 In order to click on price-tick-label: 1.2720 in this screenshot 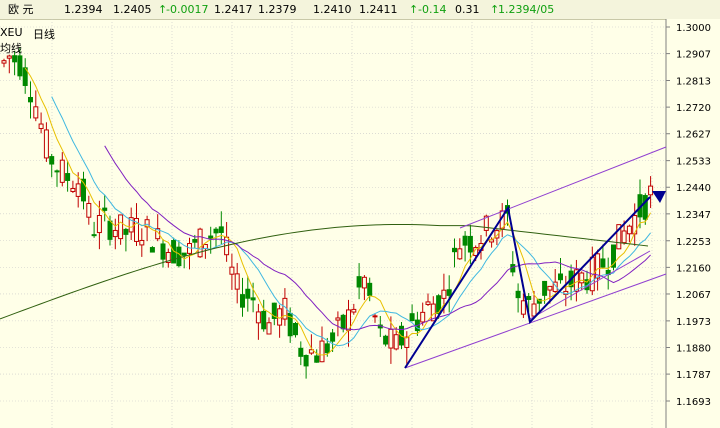, I will do `click(693, 108)`.